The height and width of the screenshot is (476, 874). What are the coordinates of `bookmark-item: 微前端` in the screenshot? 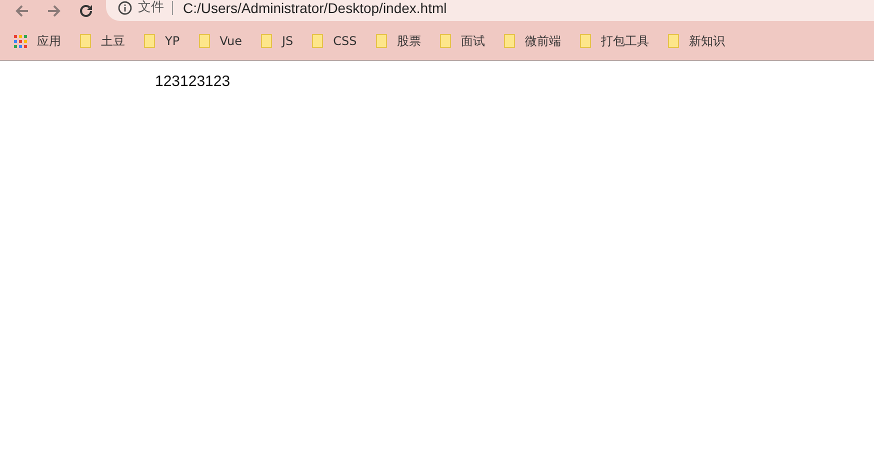 It's located at (532, 41).